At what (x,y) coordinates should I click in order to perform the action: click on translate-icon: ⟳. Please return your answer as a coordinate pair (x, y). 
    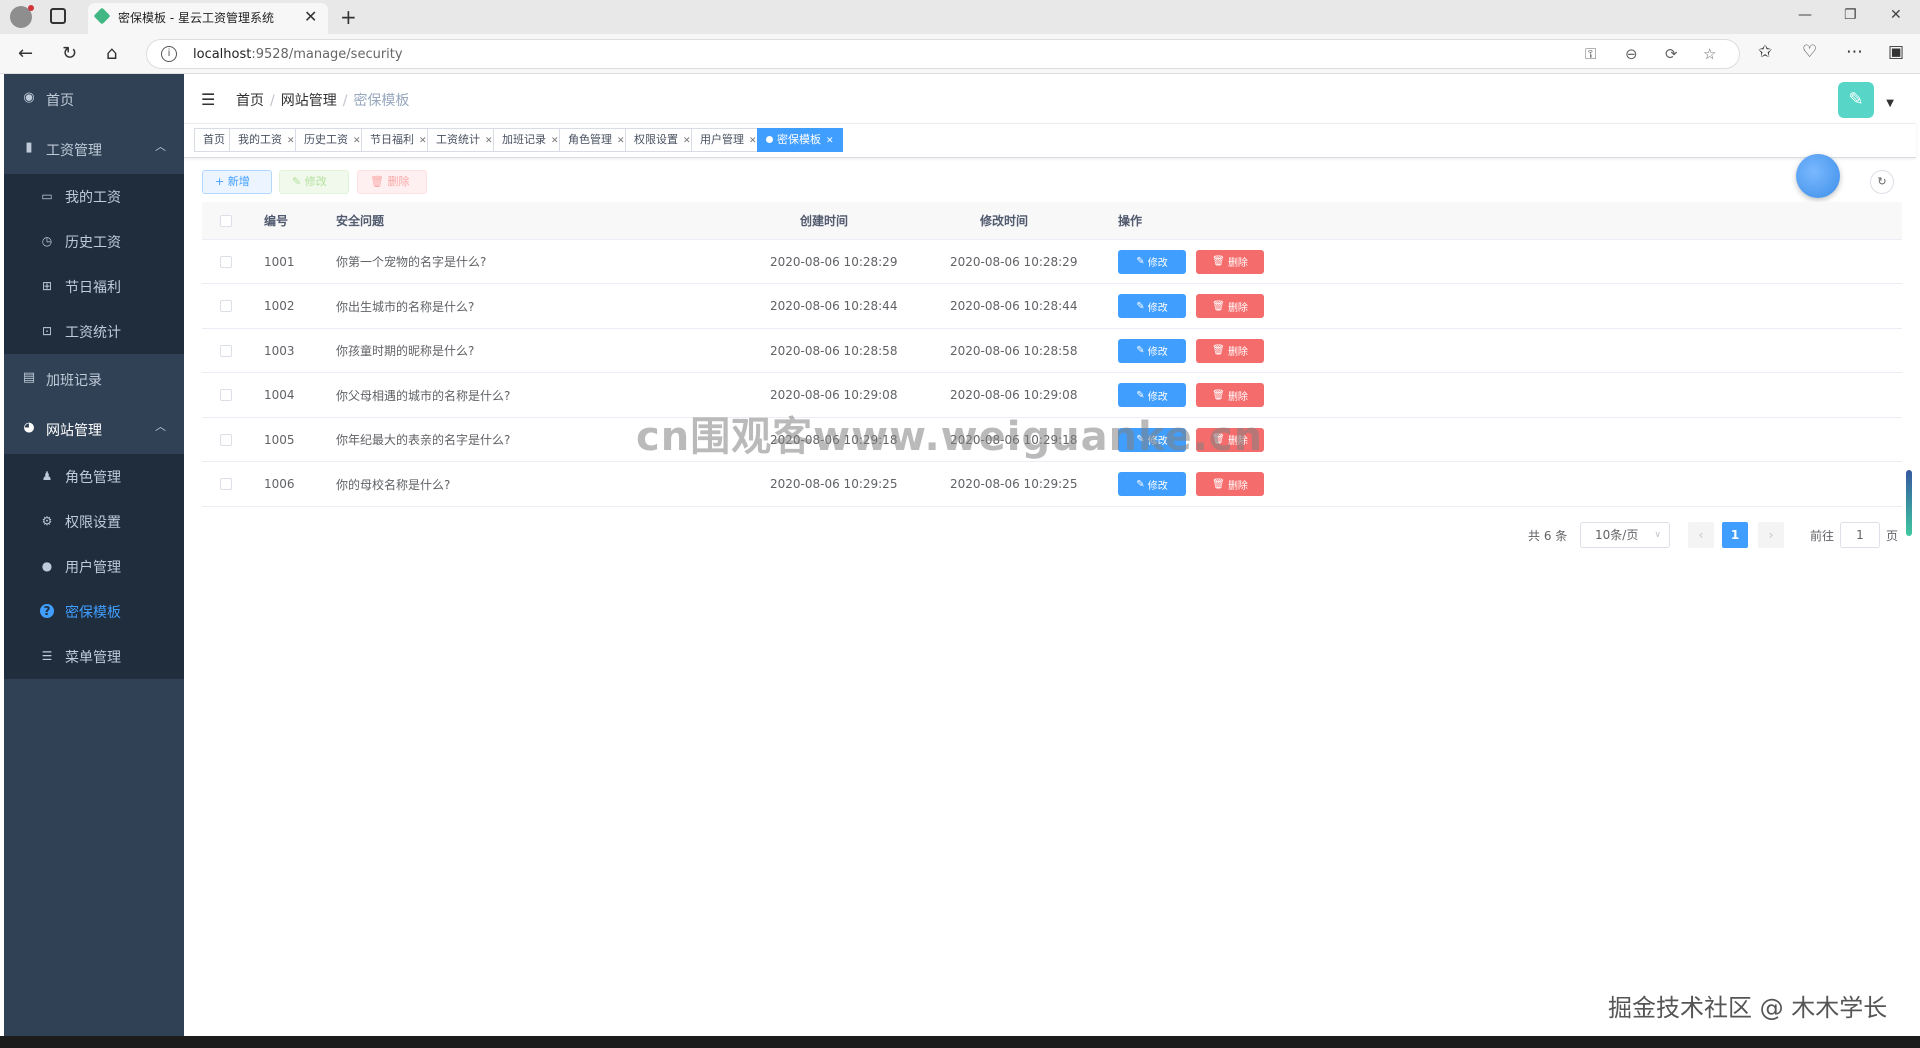
    Looking at the image, I should click on (1671, 54).